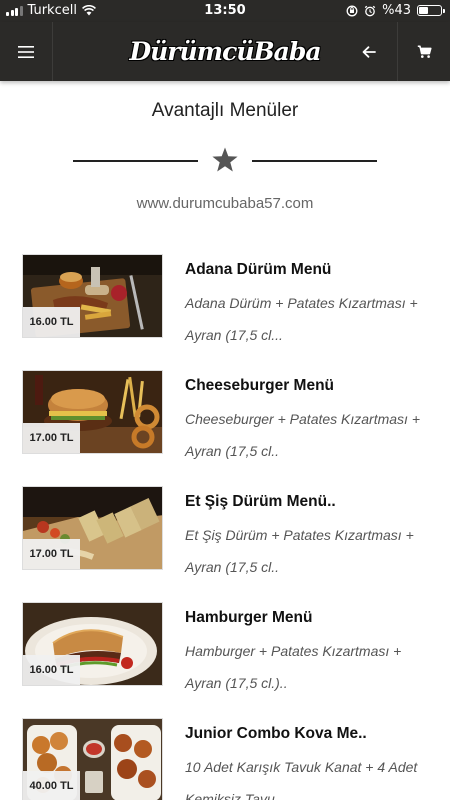 The height and width of the screenshot is (800, 450). What do you see at coordinates (431, 10) in the screenshot?
I see `battery-icon` at bounding box center [431, 10].